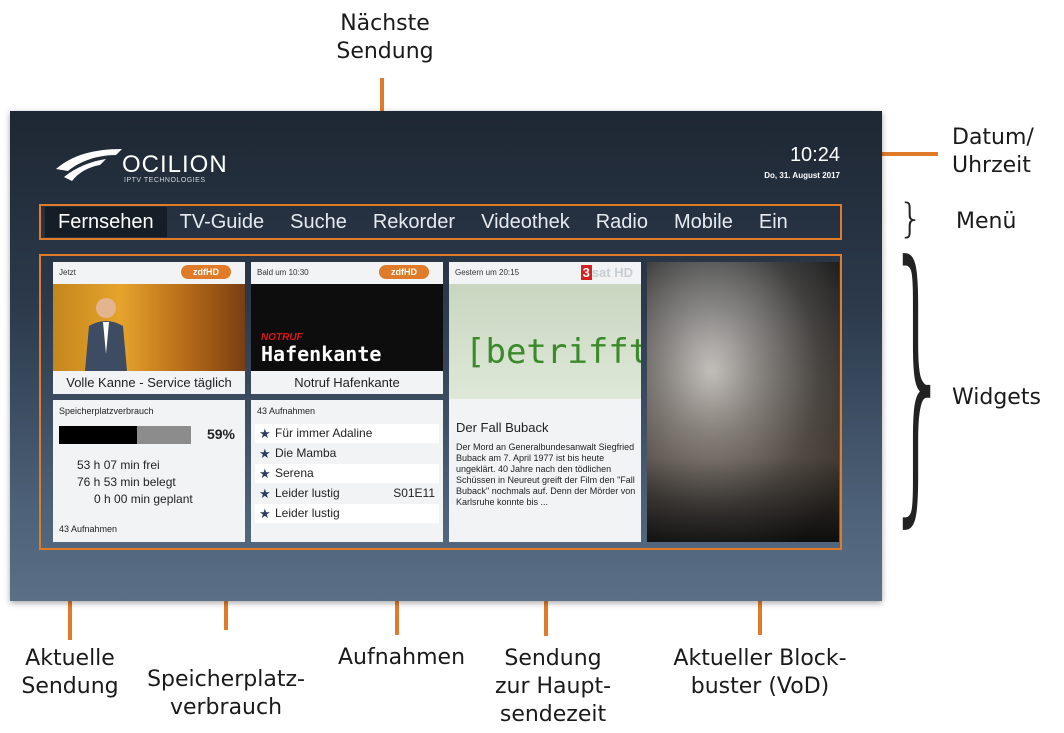 Image resolution: width=1064 pixels, height=733 pixels. I want to click on label-naechste-sendung: Nächste Sendung, so click(385, 37).